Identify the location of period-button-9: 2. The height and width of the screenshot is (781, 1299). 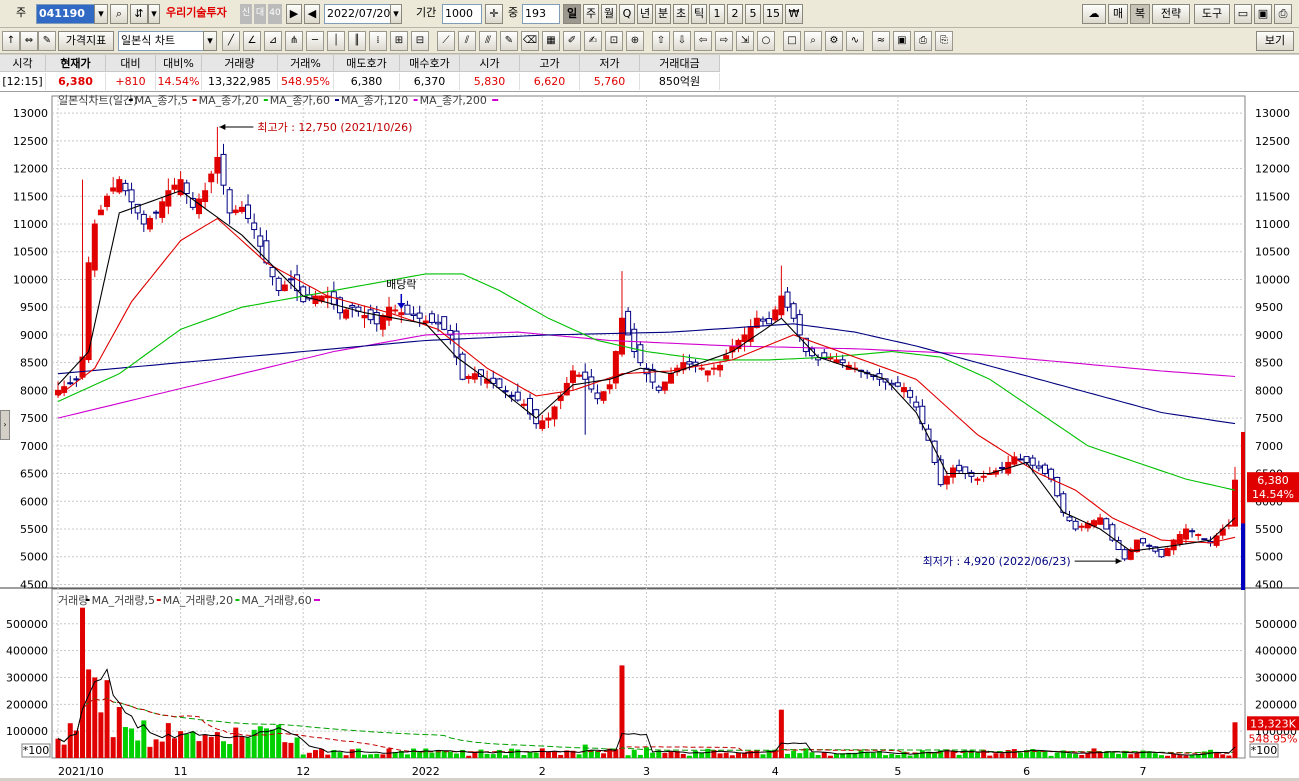
(735, 14).